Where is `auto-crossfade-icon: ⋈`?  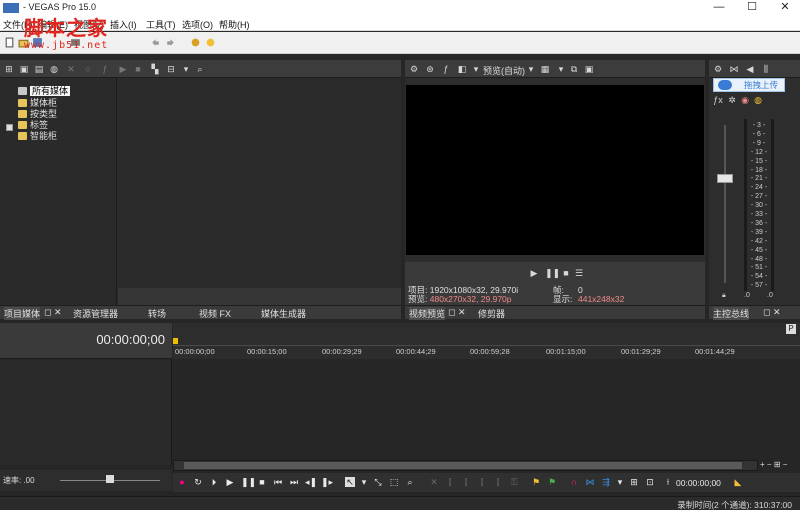
auto-crossfade-icon: ⋈ is located at coordinates (590, 482).